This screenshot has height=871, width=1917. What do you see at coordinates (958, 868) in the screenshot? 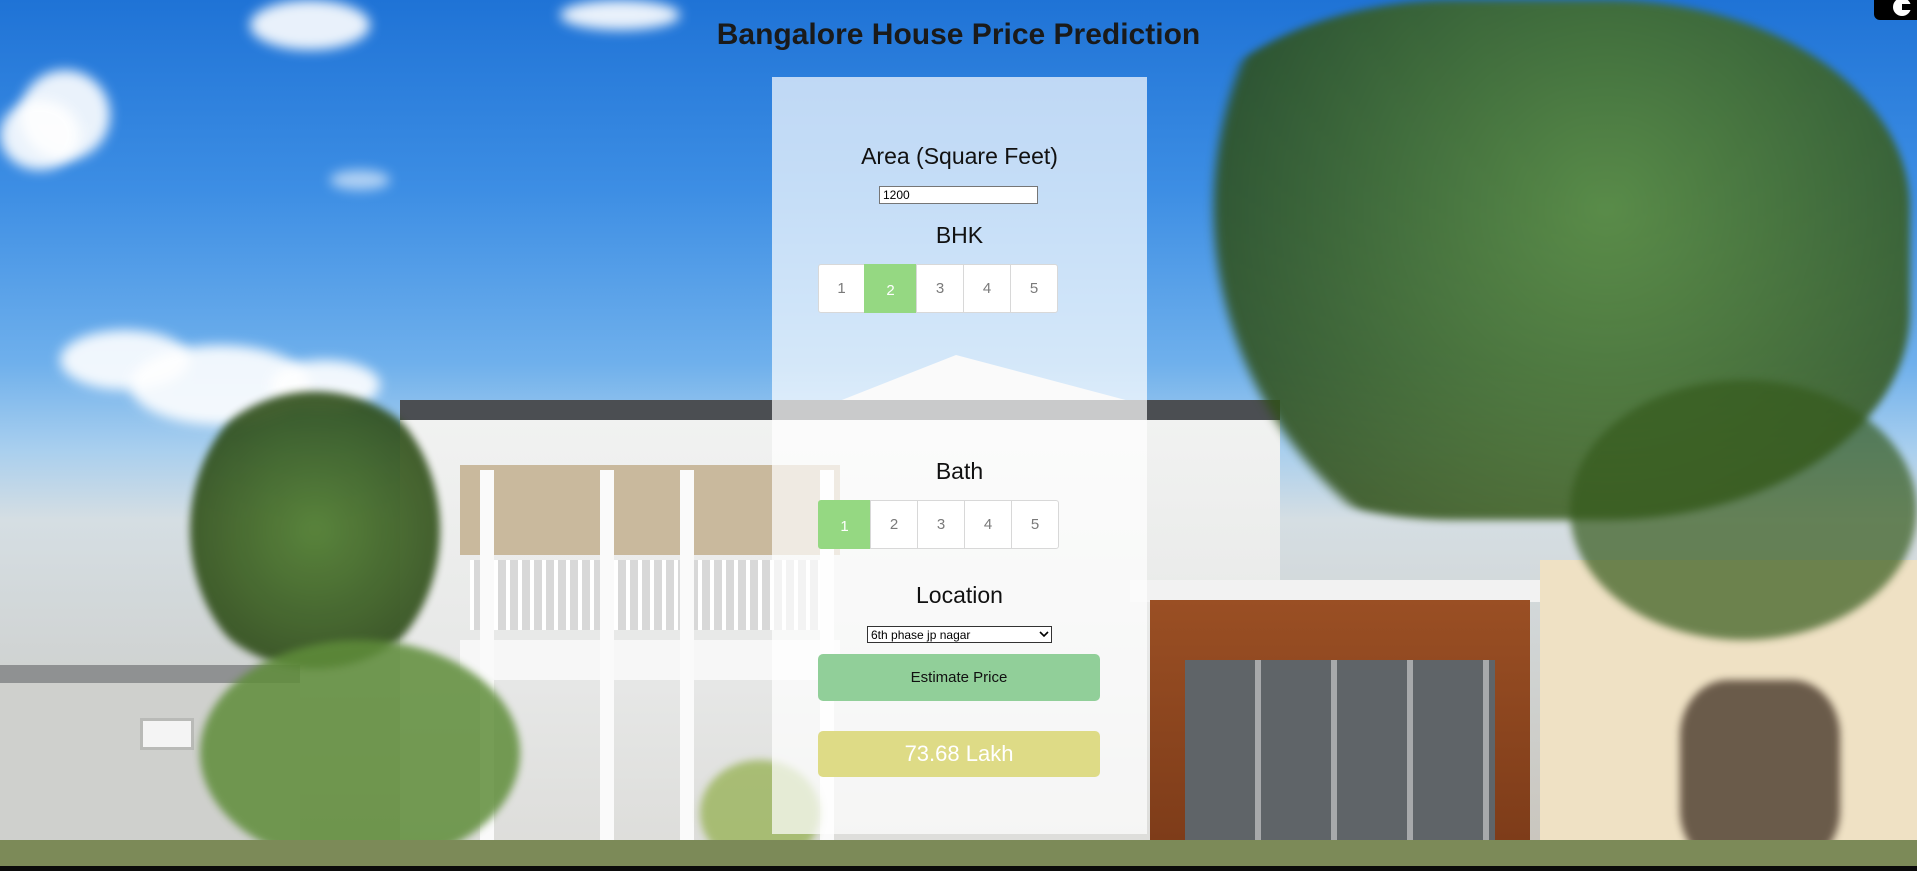
I see `bottom-edge` at bounding box center [958, 868].